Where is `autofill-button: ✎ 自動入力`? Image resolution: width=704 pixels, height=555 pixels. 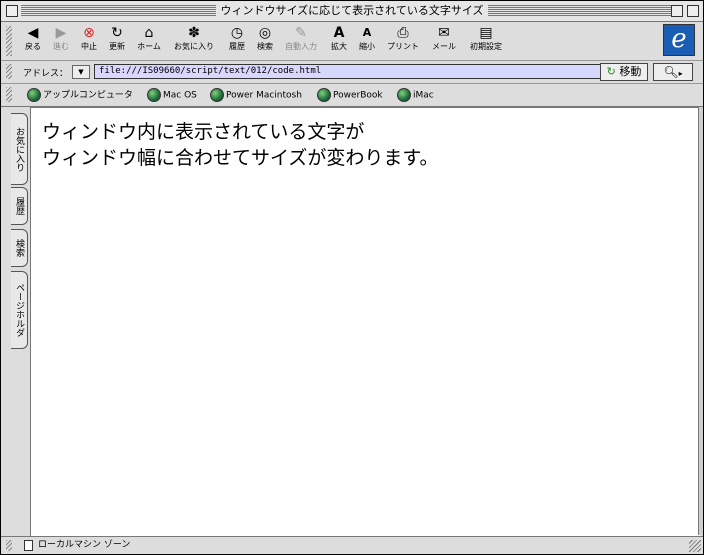 autofill-button: ✎ 自動入力 is located at coordinates (301, 39).